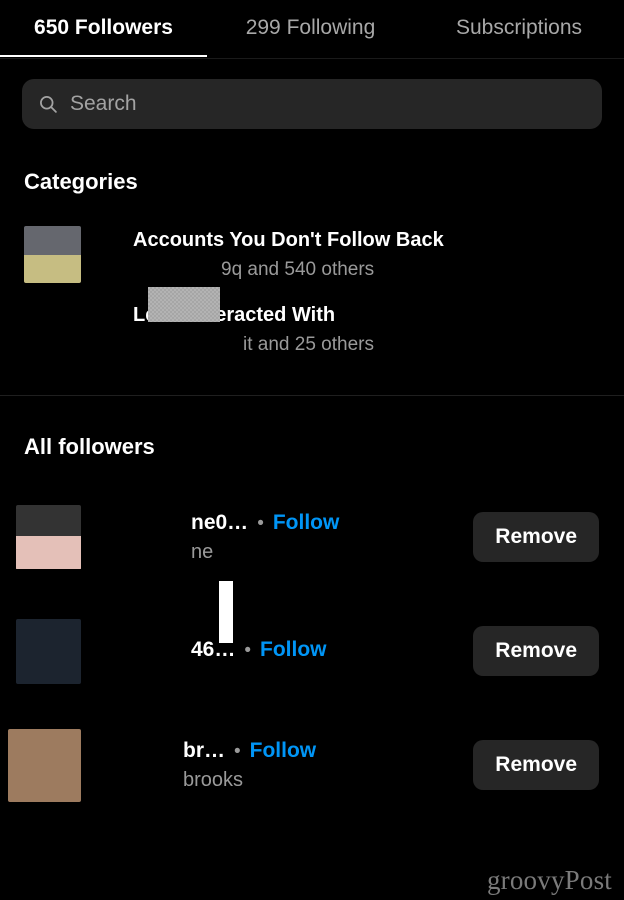 This screenshot has width=624, height=900. I want to click on follower-fullname: ne, so click(202, 551).